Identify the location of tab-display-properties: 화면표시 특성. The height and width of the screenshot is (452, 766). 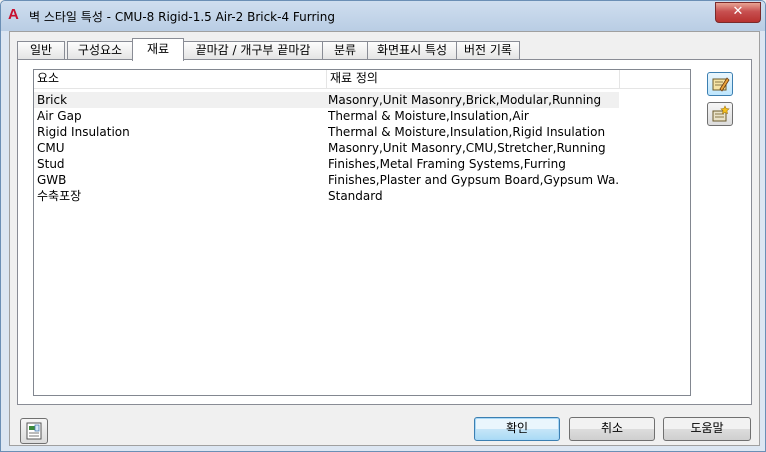
(412, 50).